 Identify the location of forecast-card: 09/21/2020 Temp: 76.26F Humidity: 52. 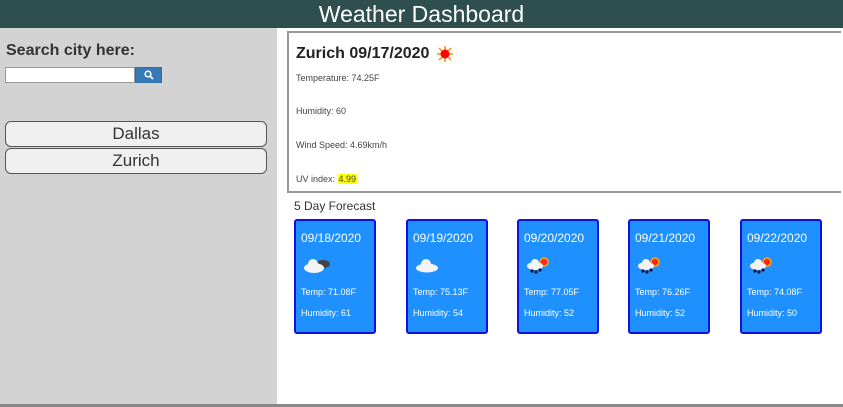
(669, 276).